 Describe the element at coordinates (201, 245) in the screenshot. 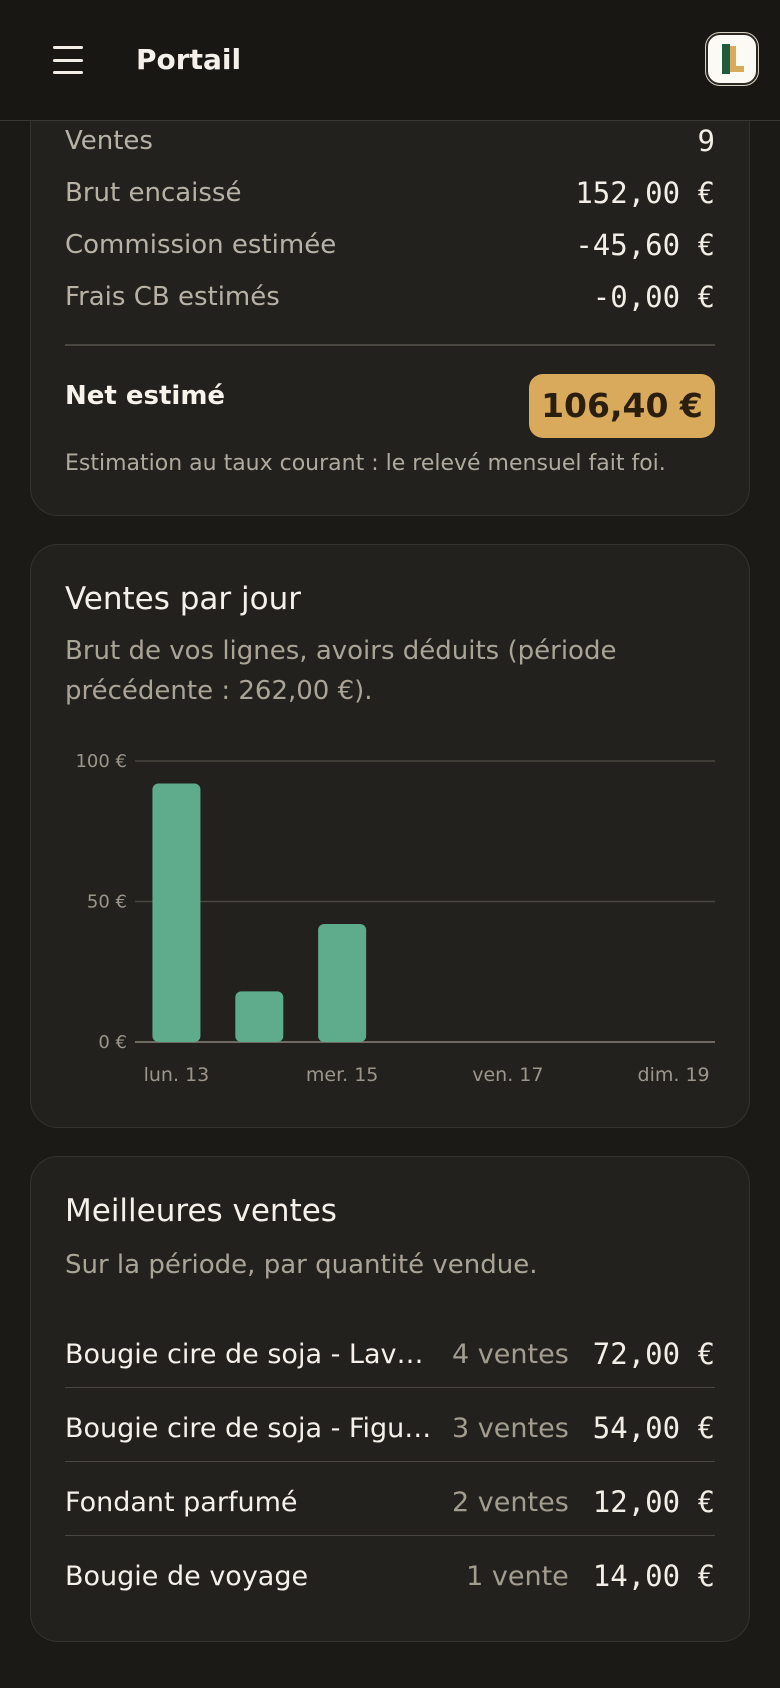

I see `summary-label: Commission estimée` at that location.